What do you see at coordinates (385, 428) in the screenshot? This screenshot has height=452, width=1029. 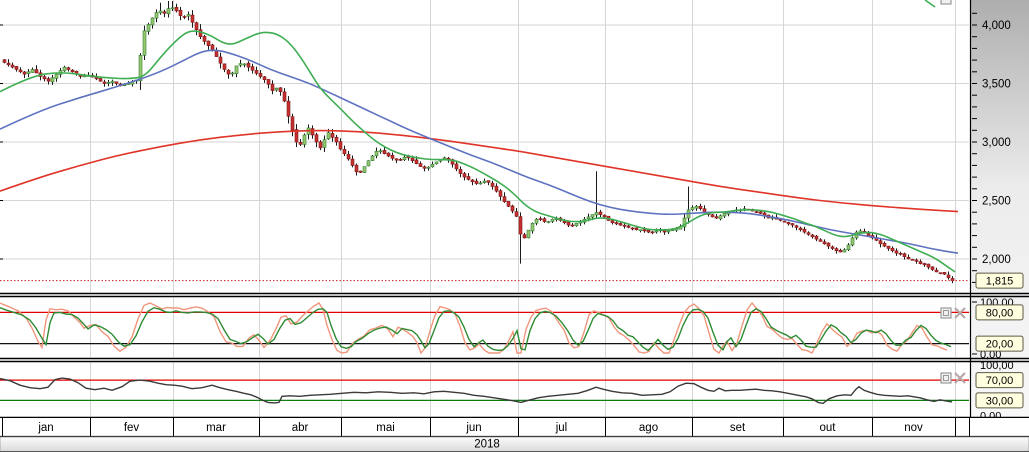 I see `month-label-mai: mai` at bounding box center [385, 428].